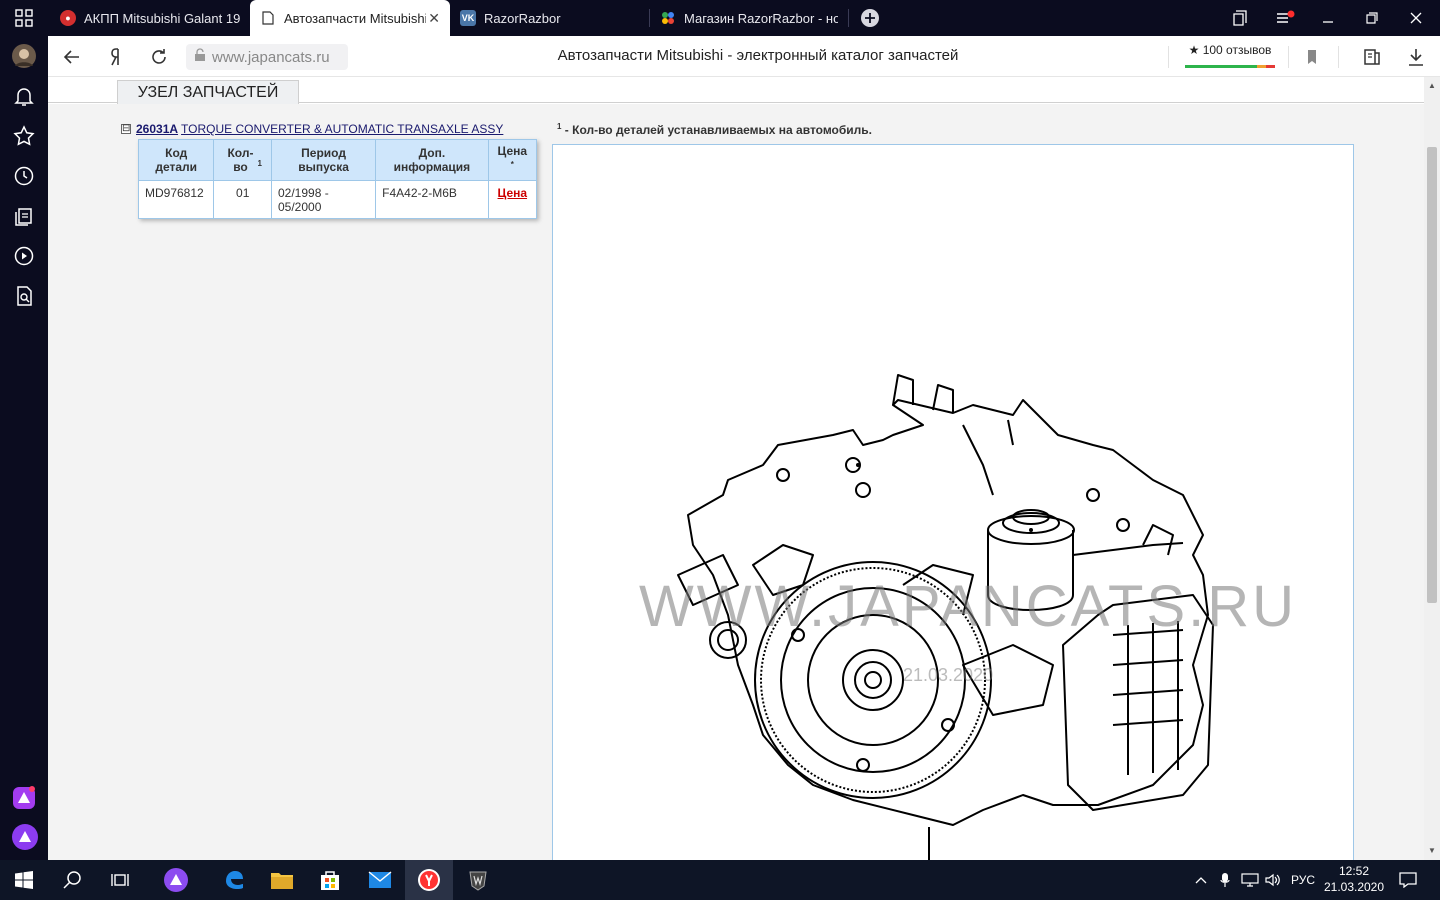 The height and width of the screenshot is (900, 1440). I want to click on profile-avatar, so click(24, 56).